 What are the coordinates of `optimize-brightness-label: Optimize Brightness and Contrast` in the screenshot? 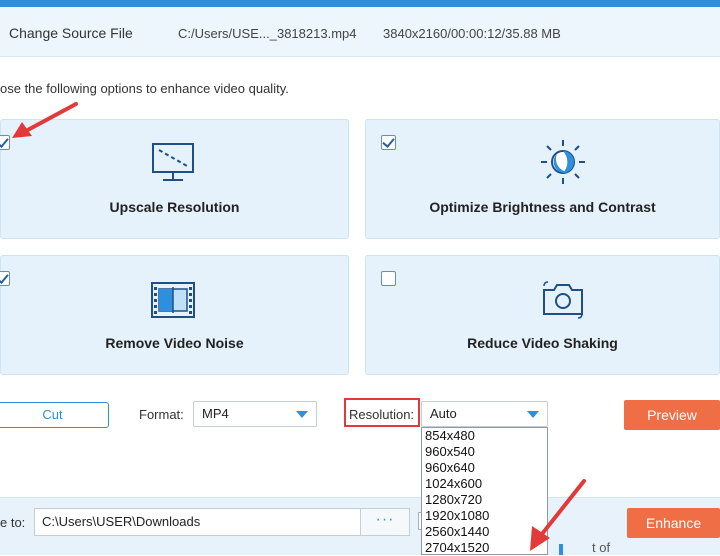 It's located at (542, 207).